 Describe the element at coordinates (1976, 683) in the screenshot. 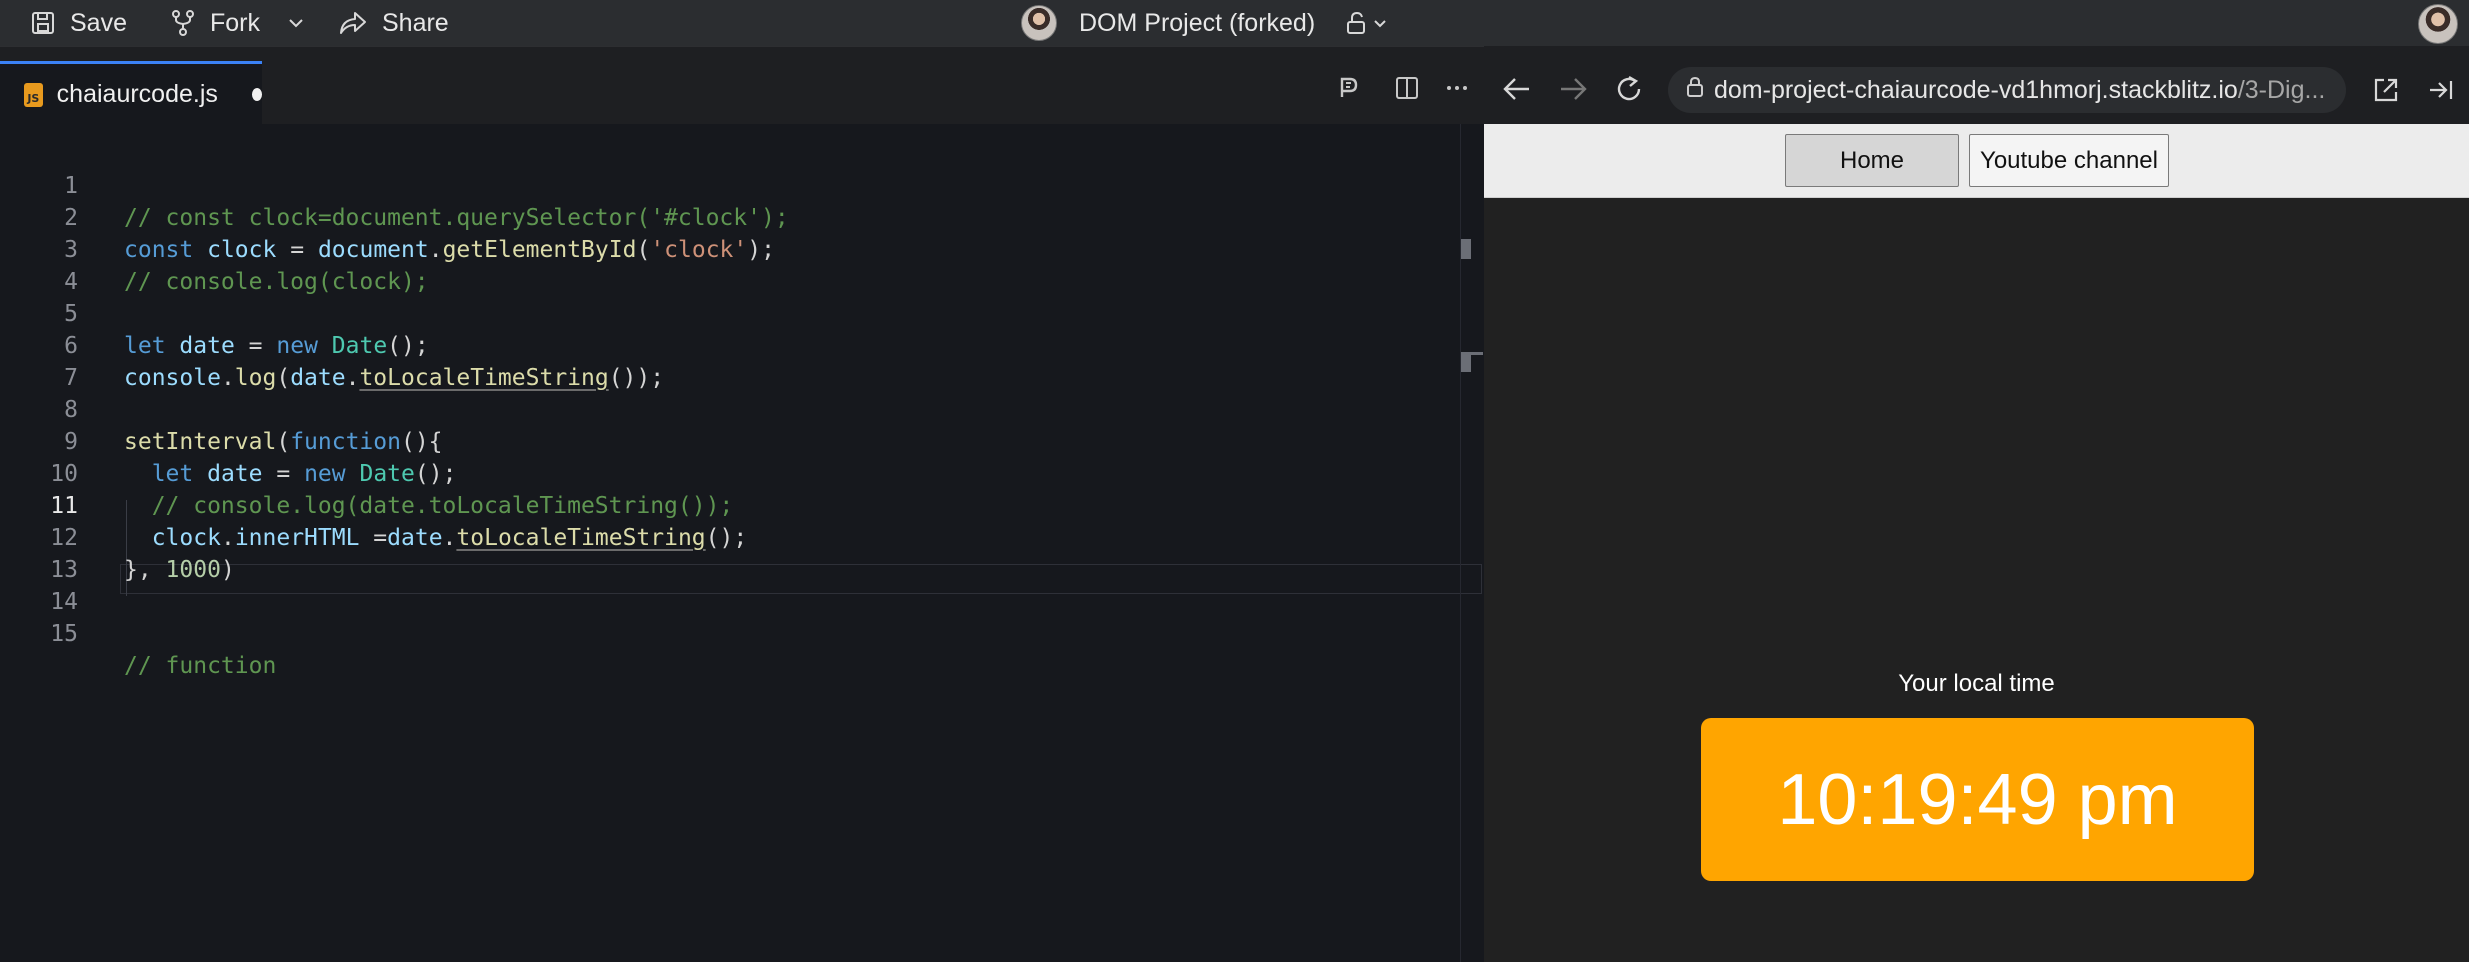

I see `local-time-label: Your local time` at that location.